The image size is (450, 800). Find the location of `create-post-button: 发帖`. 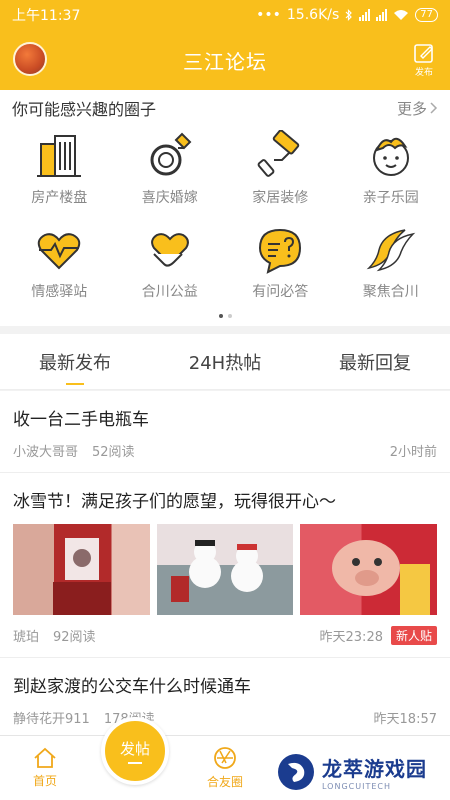

create-post-button: 发帖 is located at coordinates (135, 751).